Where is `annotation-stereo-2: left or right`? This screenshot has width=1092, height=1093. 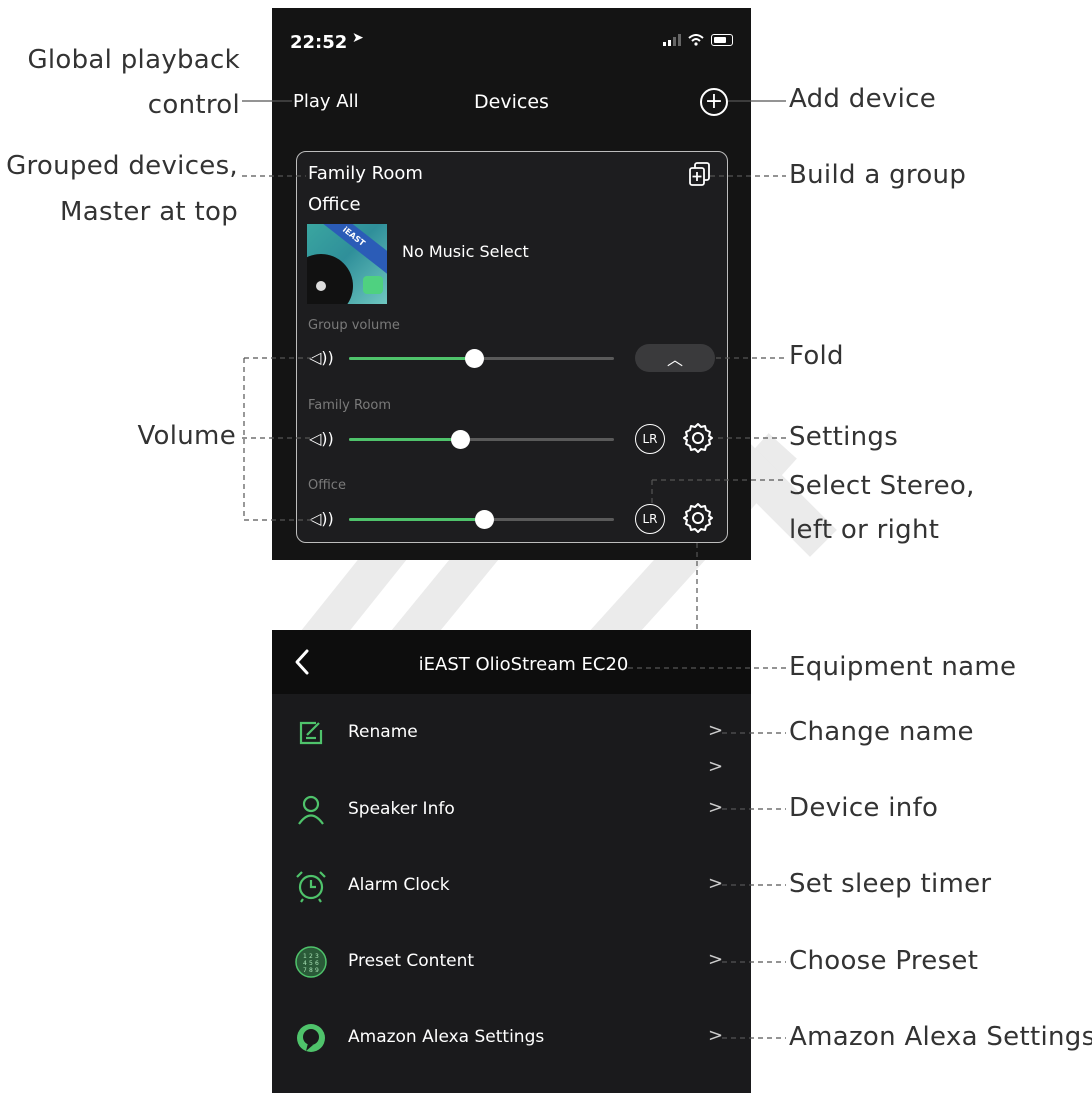 annotation-stereo-2: left or right is located at coordinates (864, 530).